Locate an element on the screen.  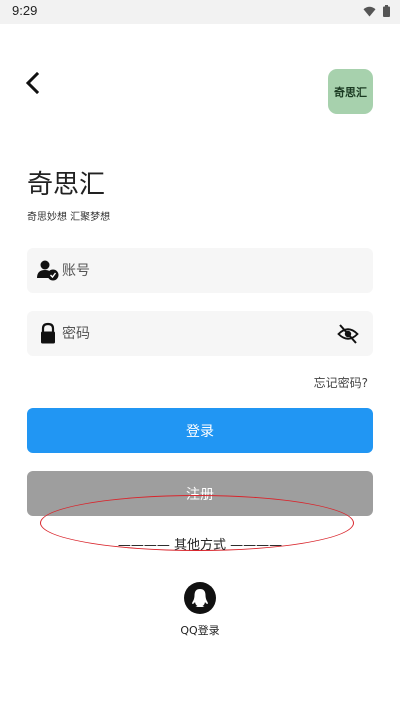
register-button: 注册 is located at coordinates (200, 493).